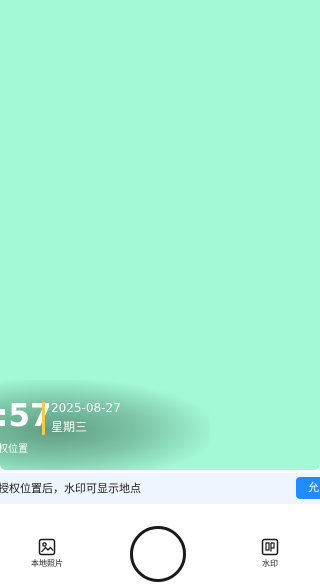  What do you see at coordinates (308, 488) in the screenshot?
I see `allow-location-button: 允` at bounding box center [308, 488].